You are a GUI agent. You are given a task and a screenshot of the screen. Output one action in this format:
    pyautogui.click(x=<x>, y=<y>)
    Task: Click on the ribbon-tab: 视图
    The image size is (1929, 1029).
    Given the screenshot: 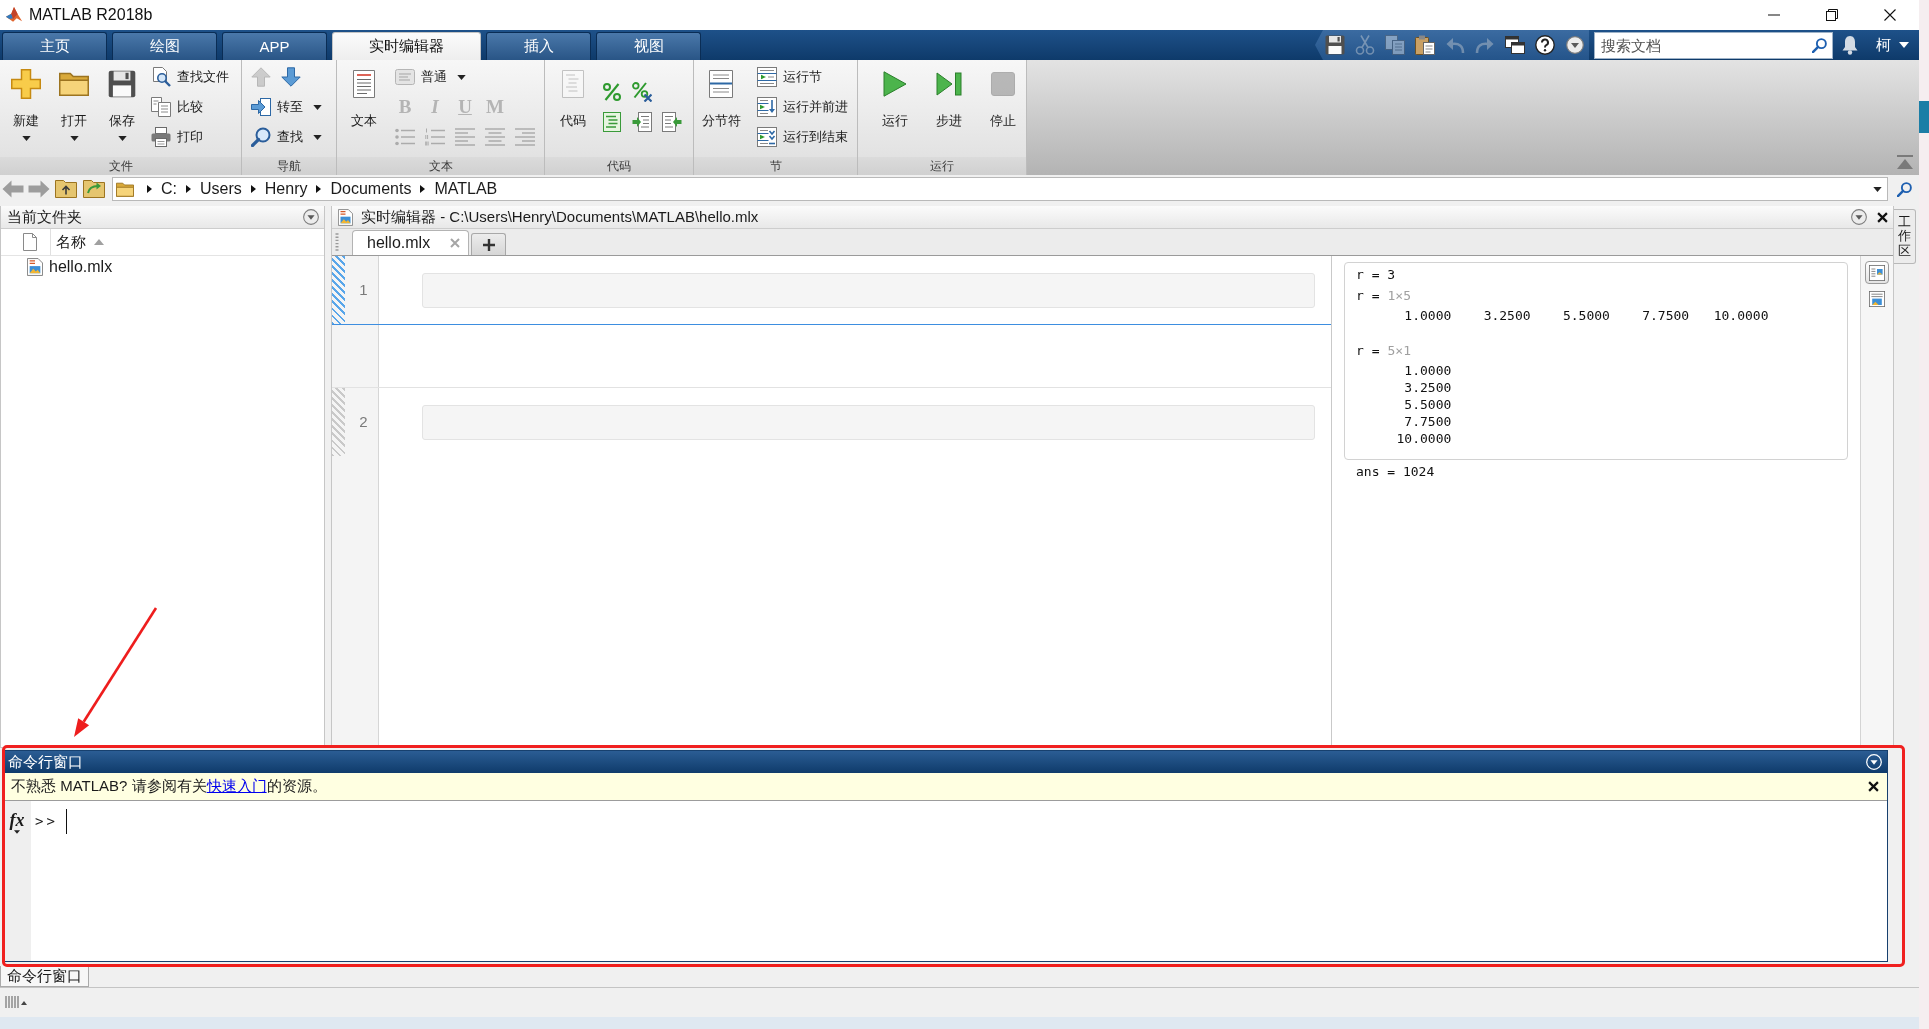 What is the action you would take?
    pyautogui.click(x=648, y=46)
    